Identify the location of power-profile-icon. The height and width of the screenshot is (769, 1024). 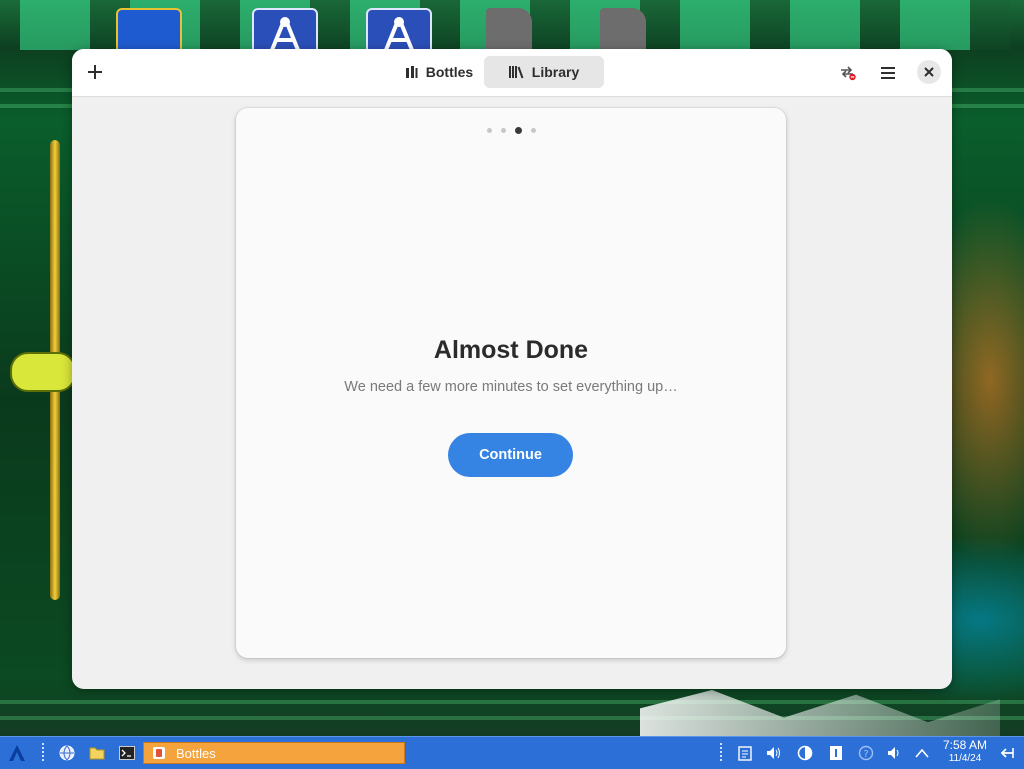
(805, 753).